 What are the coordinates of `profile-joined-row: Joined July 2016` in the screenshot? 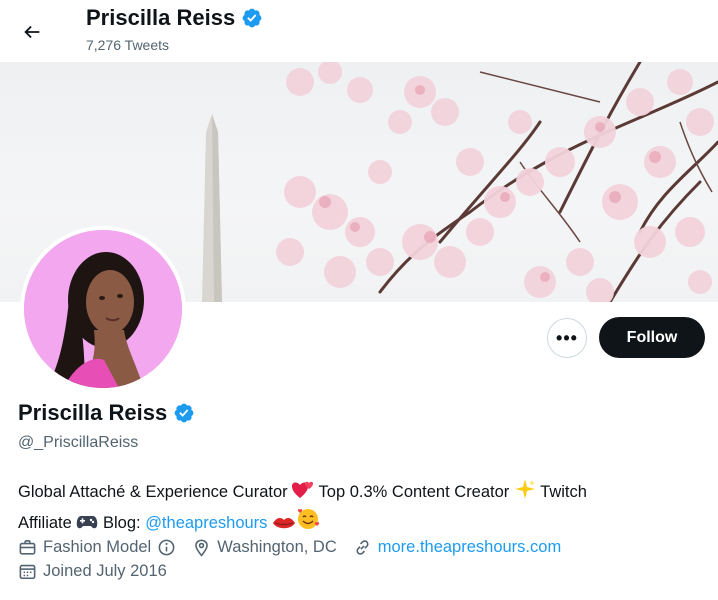 It's located at (100, 571).